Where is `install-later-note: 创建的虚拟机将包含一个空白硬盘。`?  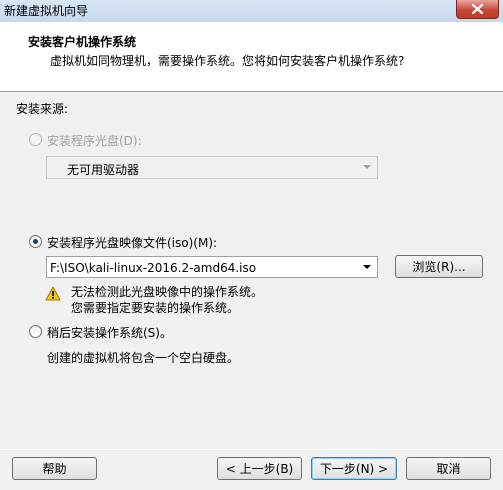
install-later-note: 创建的虚拟机将包含一个空白硬盘。 is located at coordinates (143, 358).